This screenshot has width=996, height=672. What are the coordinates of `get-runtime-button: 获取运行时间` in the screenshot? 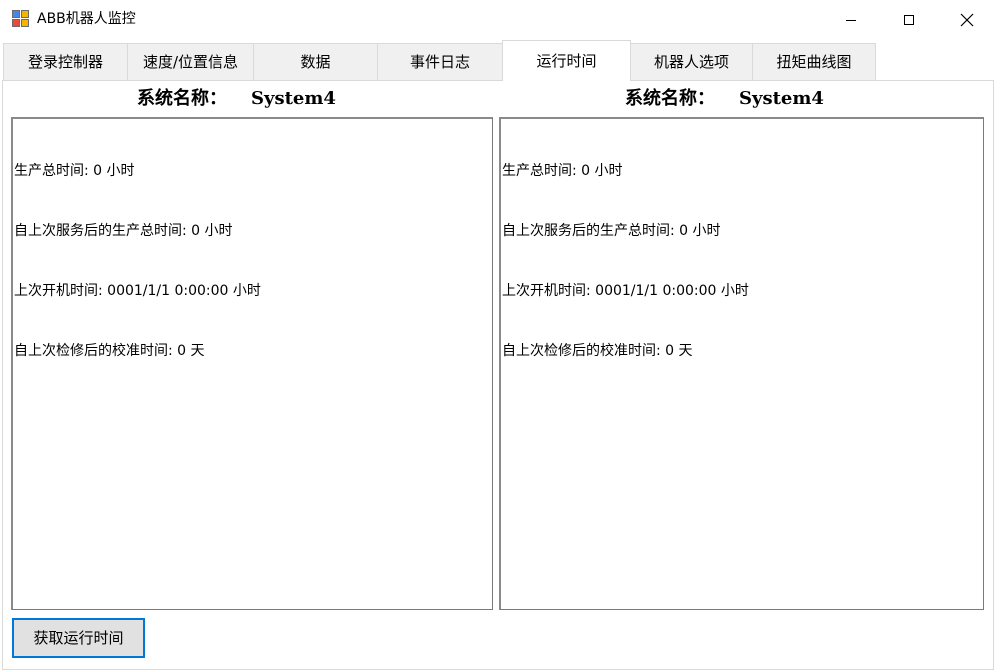 It's located at (78, 638).